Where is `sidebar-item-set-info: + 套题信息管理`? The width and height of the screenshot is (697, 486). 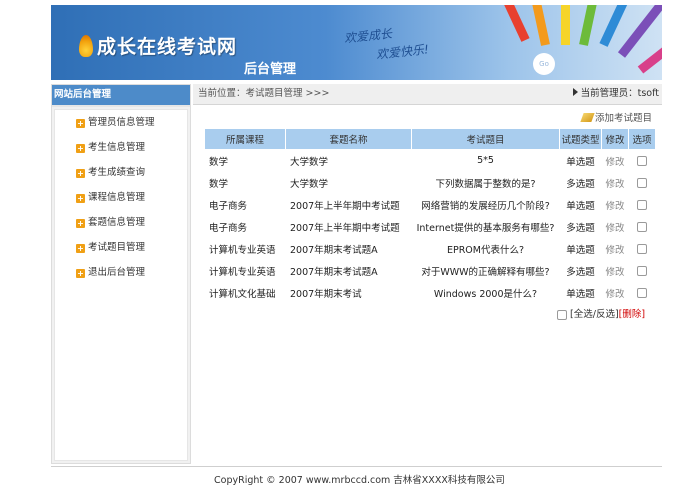
sidebar-item-set-info: + 套题信息管理 is located at coordinates (121, 222).